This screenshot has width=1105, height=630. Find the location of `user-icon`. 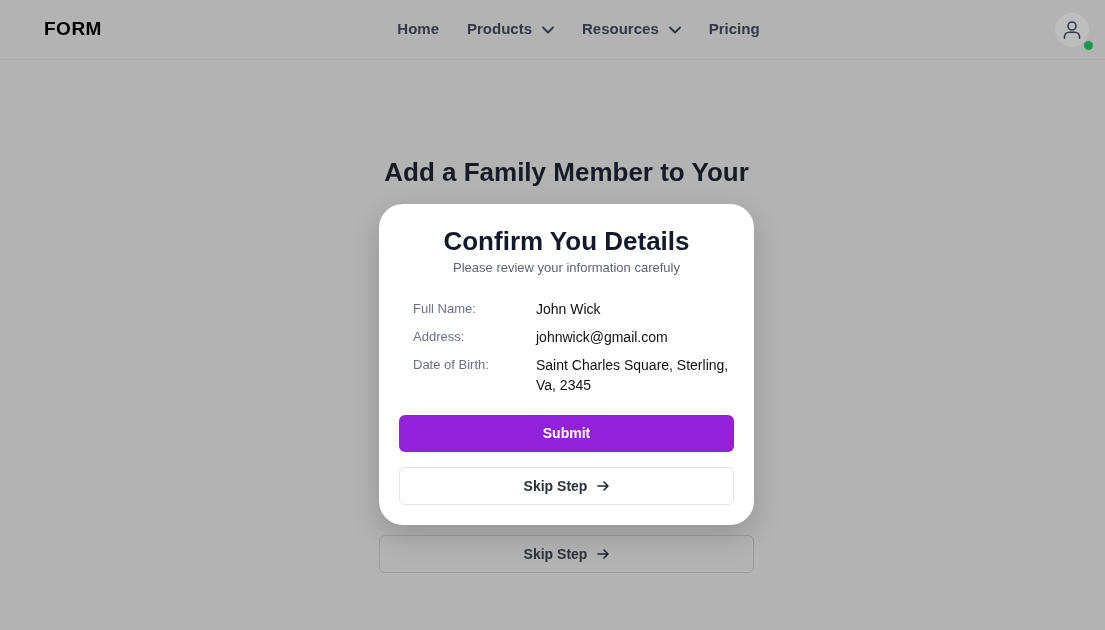

user-icon is located at coordinates (1072, 29).